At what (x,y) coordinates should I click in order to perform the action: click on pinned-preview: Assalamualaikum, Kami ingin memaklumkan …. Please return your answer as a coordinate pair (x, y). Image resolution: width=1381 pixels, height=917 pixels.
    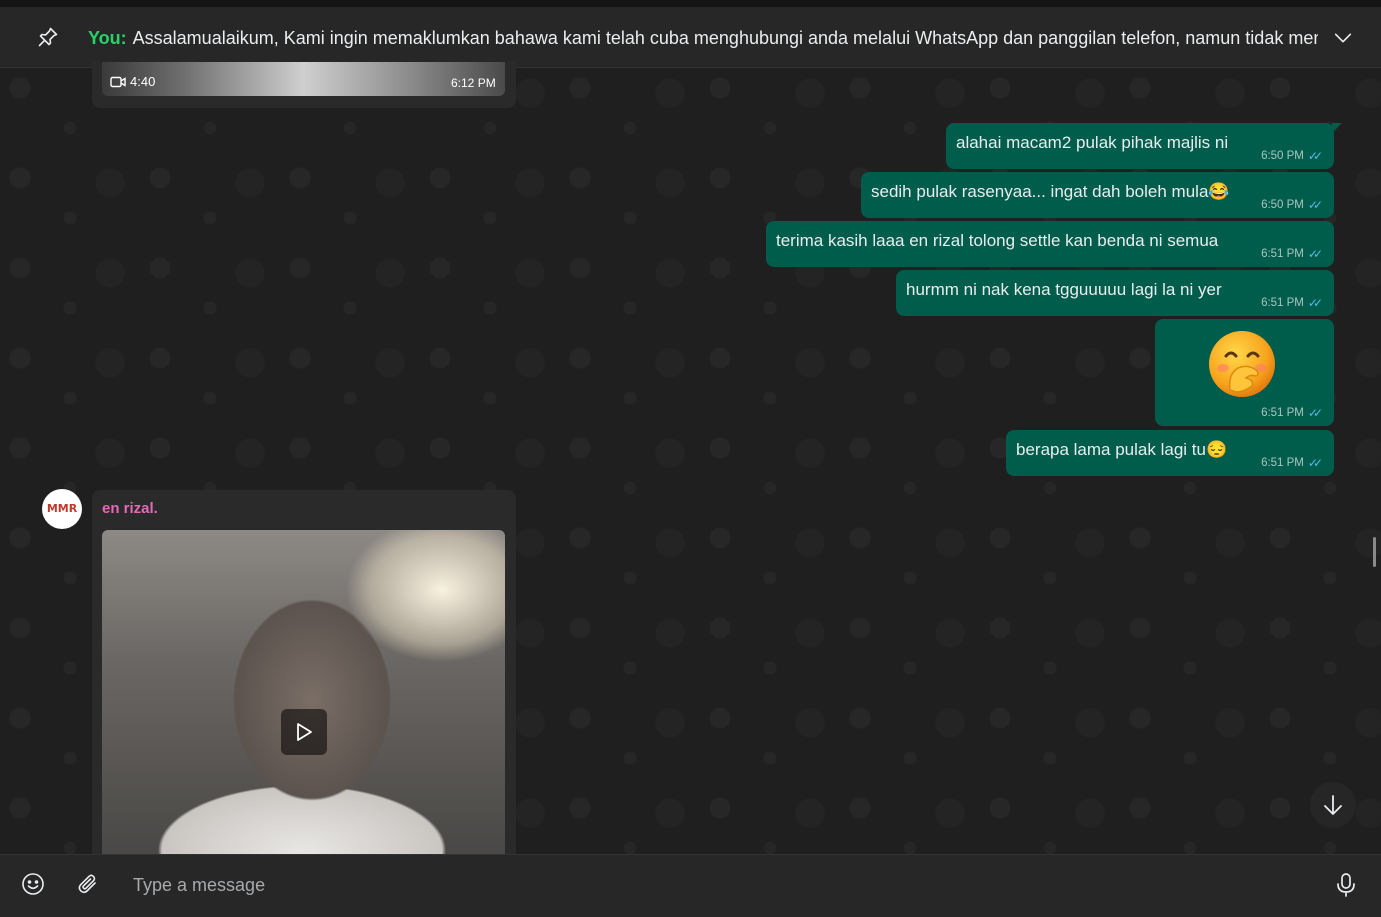
    Looking at the image, I should click on (725, 38).